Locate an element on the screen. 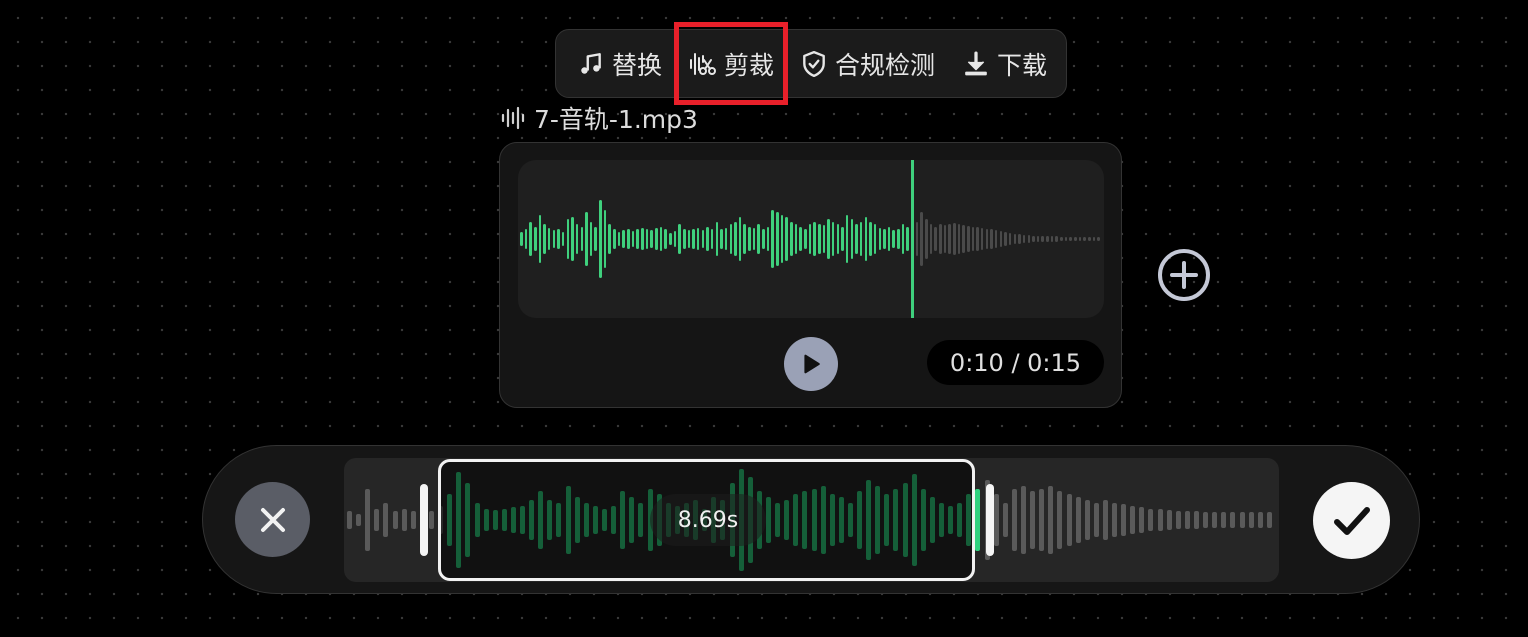  trim-button: 剪裁 is located at coordinates (731, 63).